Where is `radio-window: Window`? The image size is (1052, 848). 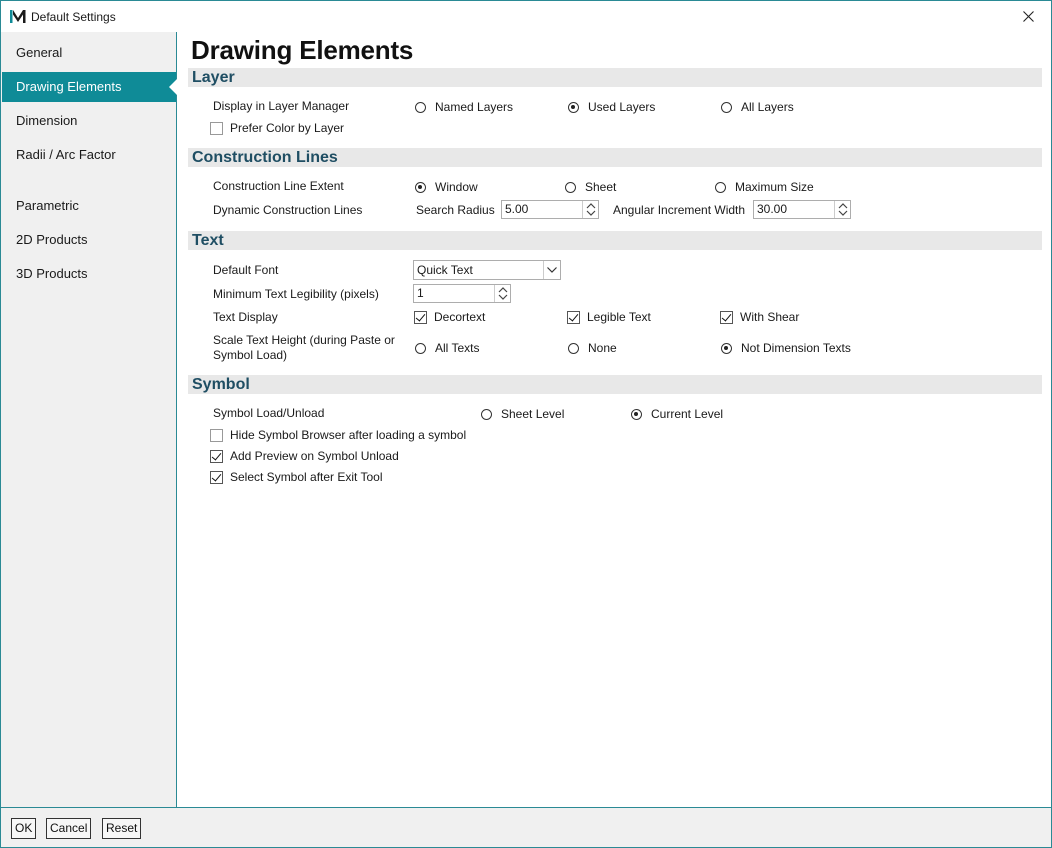
radio-window: Window is located at coordinates (446, 187).